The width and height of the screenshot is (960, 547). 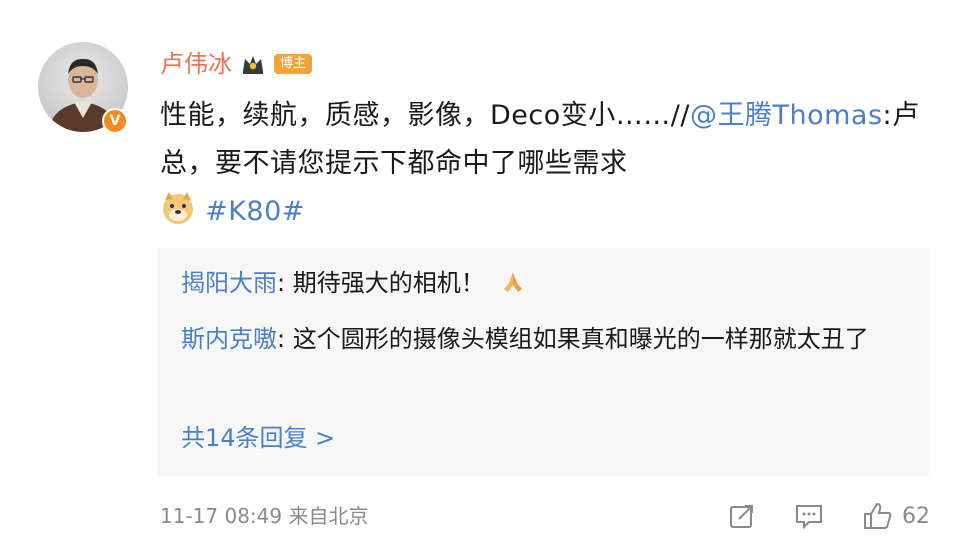 I want to click on reply-nick: 斯内克嗷, so click(x=229, y=339).